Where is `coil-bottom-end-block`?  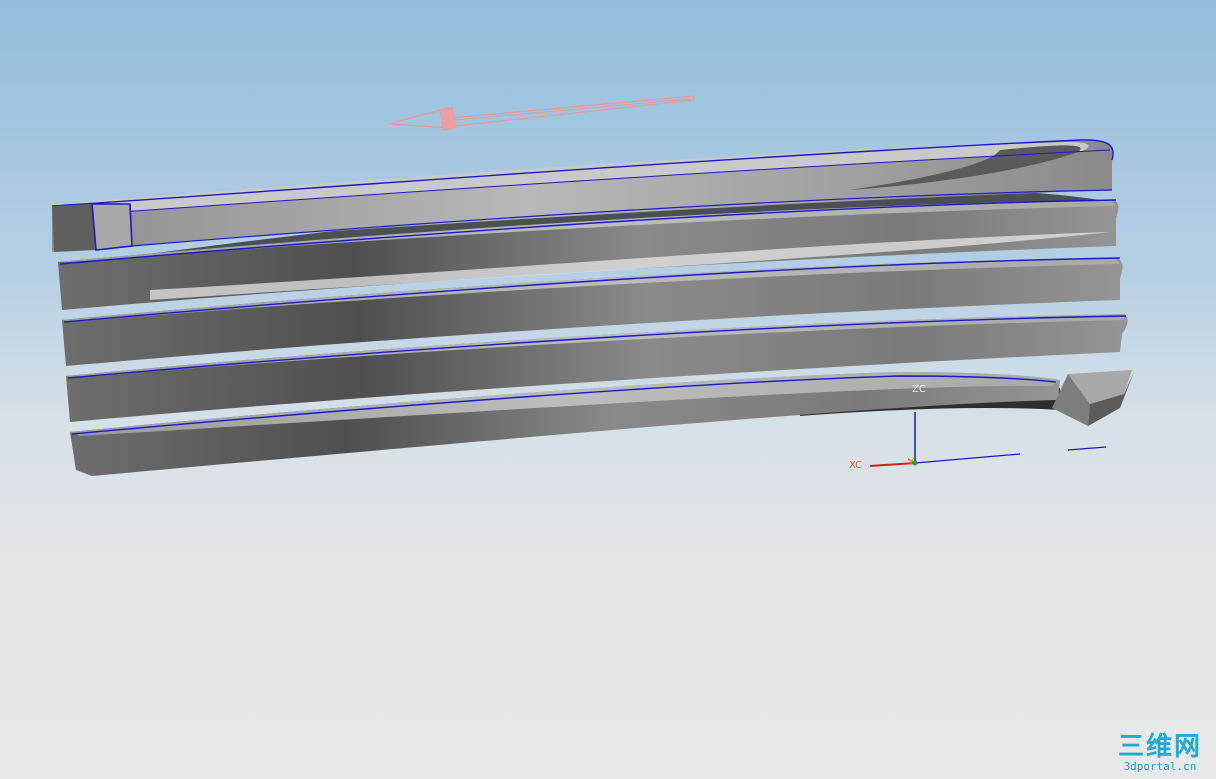
coil-bottom-end-block is located at coordinates (1093, 398).